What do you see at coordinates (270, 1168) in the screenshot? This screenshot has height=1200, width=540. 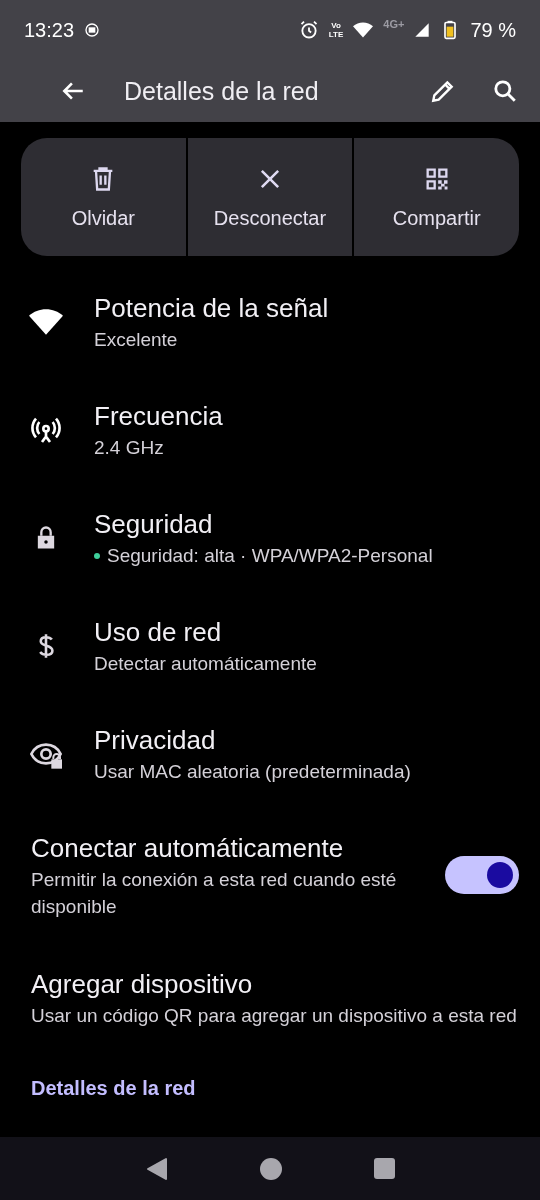 I see `nav-home-button` at bounding box center [270, 1168].